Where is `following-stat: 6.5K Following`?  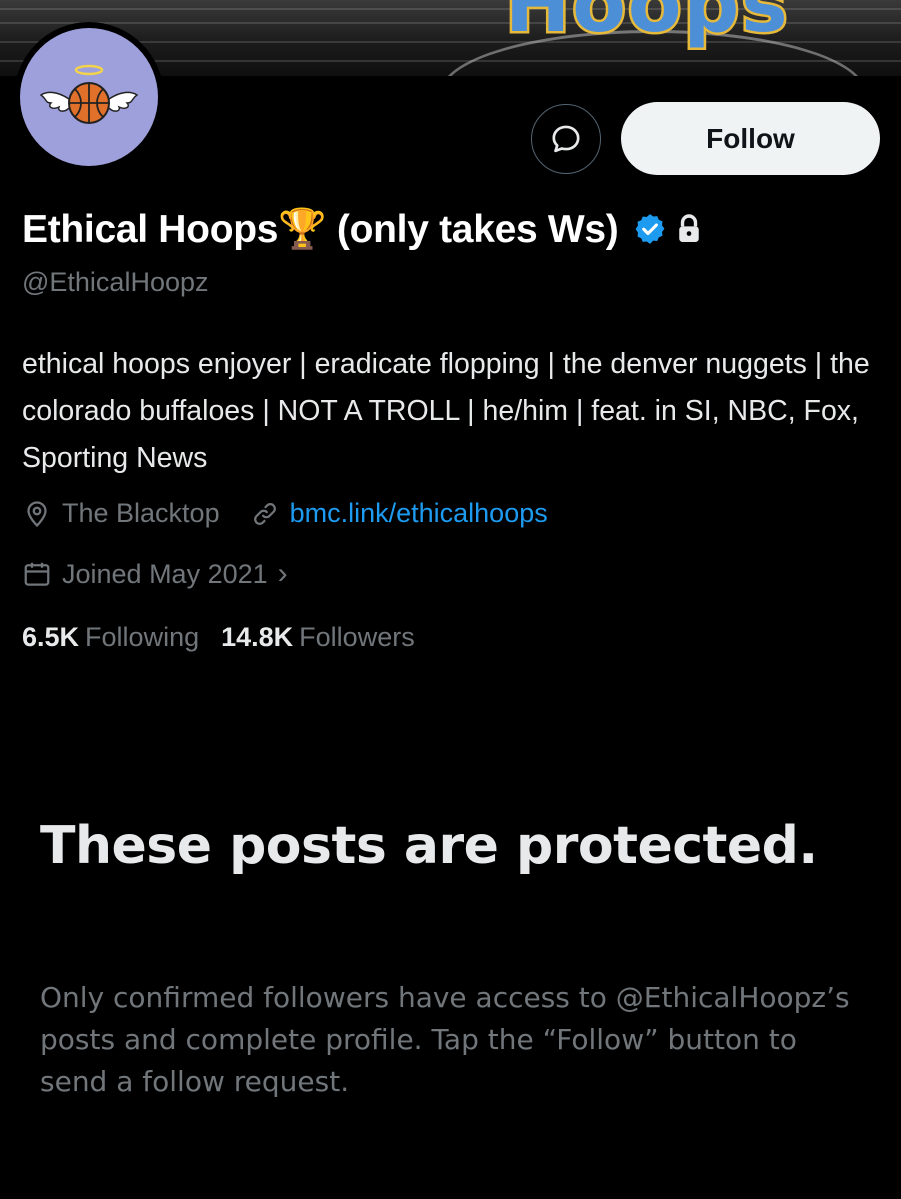 following-stat: 6.5K Following is located at coordinates (110, 637).